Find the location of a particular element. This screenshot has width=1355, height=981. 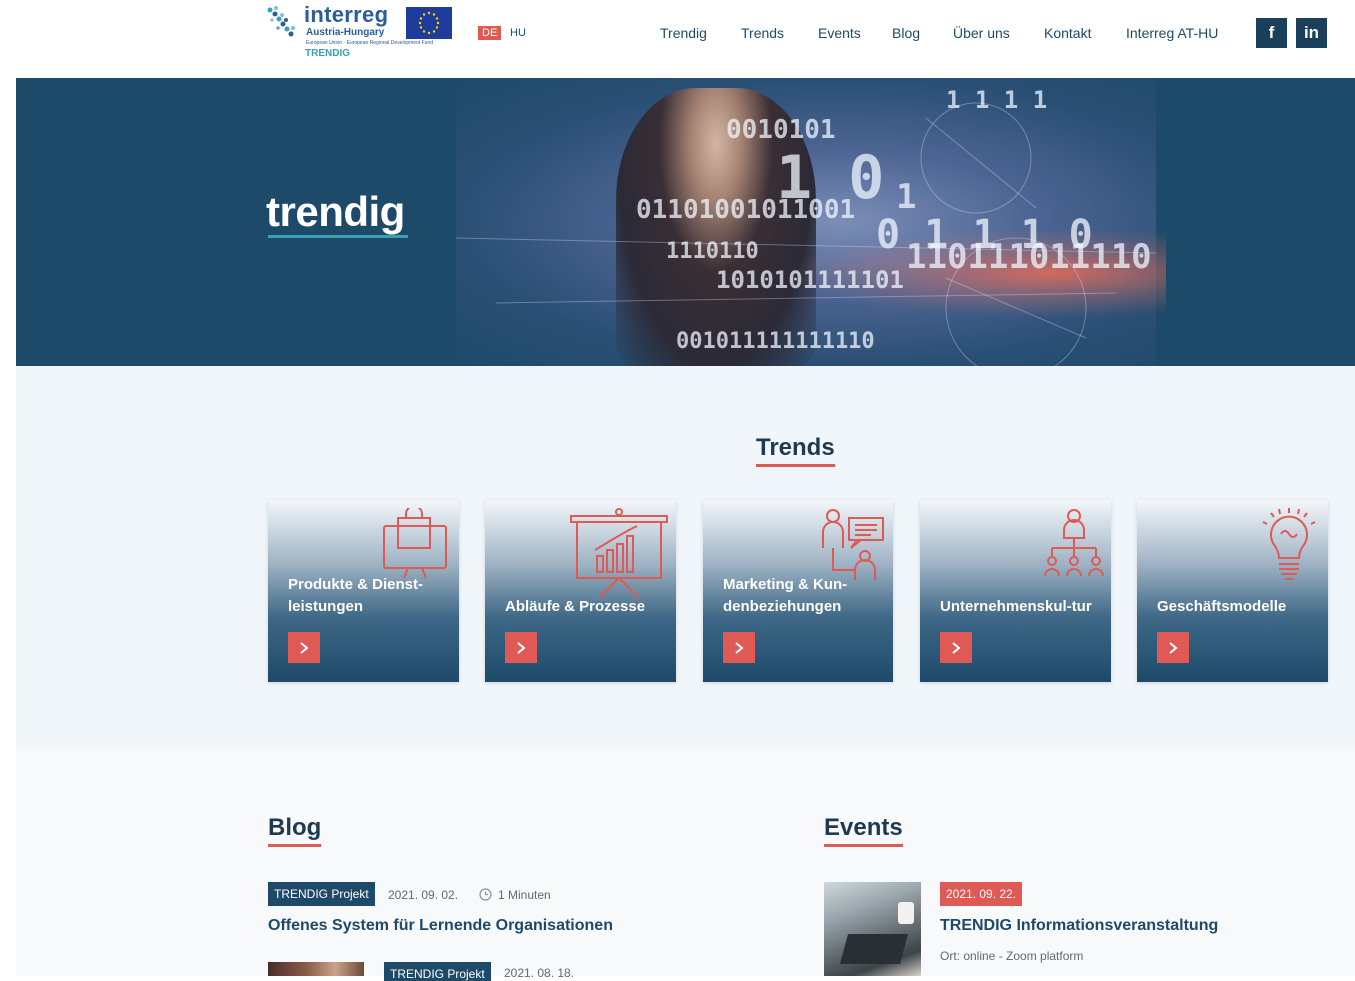

nav-trendig: Trendig is located at coordinates (683, 33).